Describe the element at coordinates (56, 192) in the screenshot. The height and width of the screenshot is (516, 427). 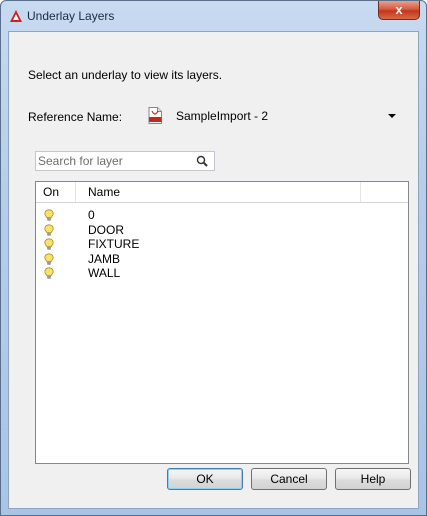
I see `column-header-on: On` at that location.